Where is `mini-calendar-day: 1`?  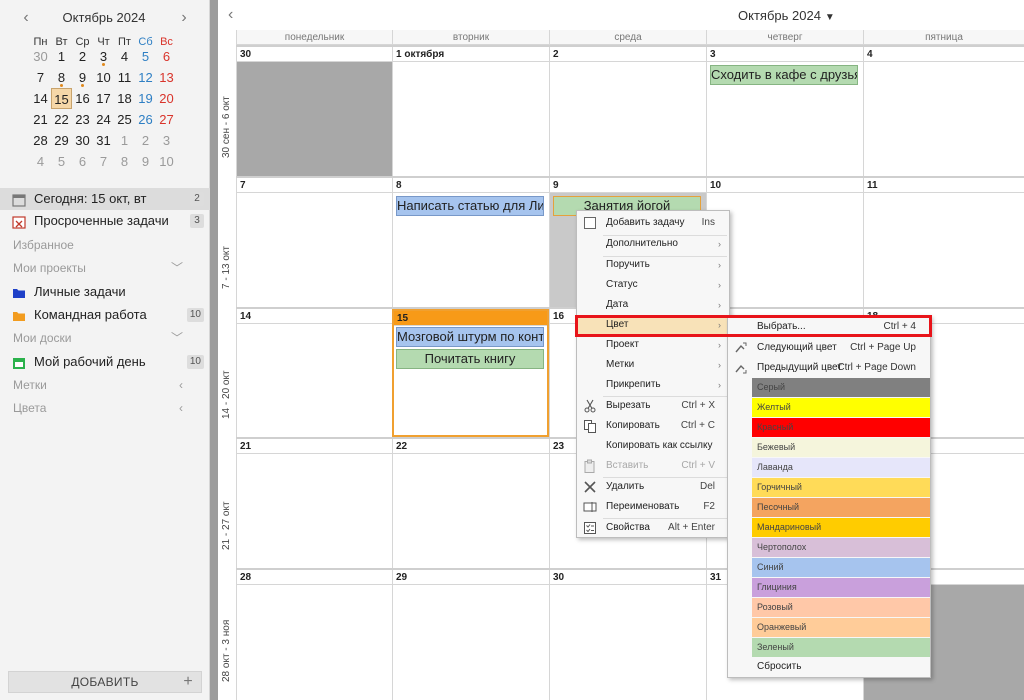
mini-calendar-day: 1 is located at coordinates (124, 140).